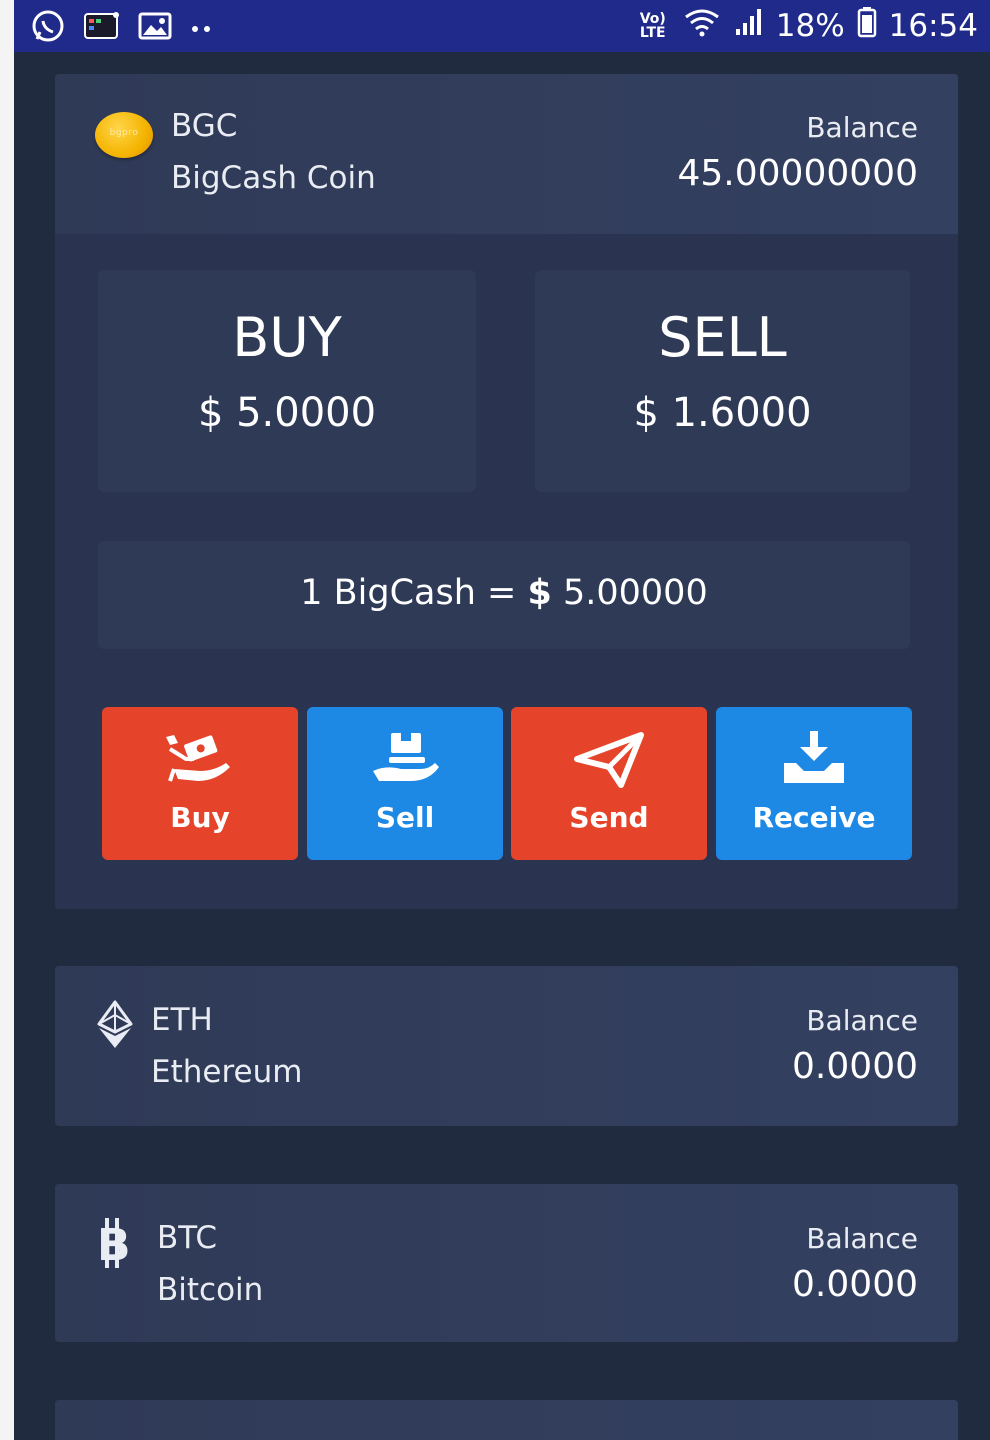  I want to click on hand-money-icon, so click(200, 761).